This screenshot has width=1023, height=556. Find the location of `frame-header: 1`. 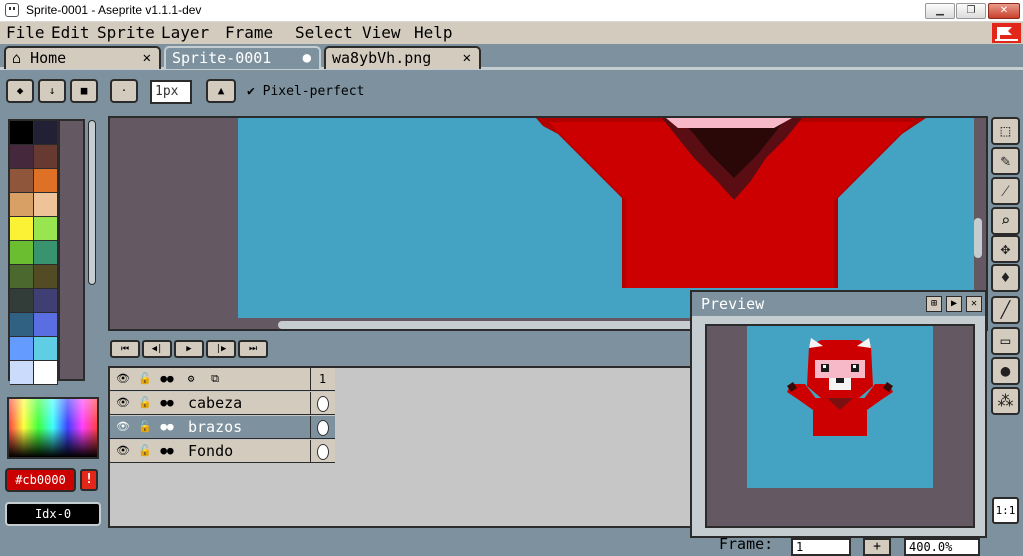

frame-header: 1 is located at coordinates (322, 379).